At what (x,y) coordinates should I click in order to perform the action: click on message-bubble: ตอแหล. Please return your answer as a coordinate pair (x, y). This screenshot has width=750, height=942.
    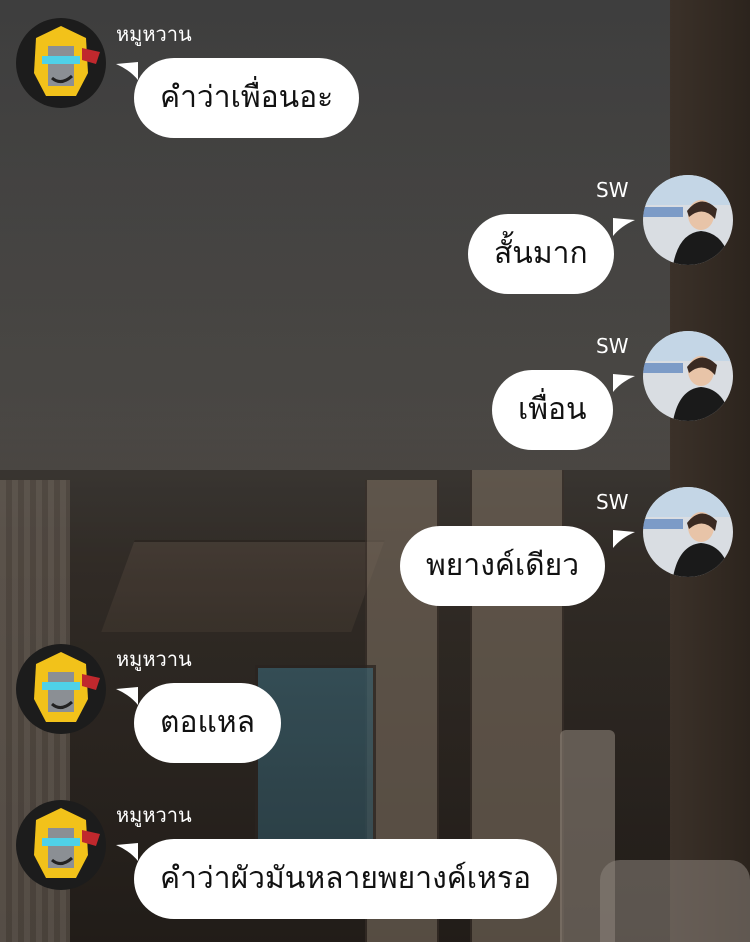
    Looking at the image, I should click on (207, 723).